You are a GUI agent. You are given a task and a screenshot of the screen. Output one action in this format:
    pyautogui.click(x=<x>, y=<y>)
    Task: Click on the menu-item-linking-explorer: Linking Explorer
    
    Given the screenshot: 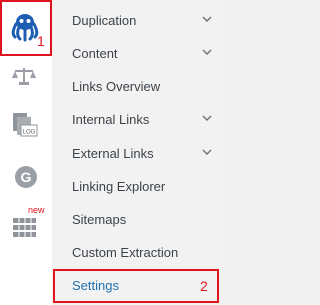 What is the action you would take?
    pyautogui.click(x=136, y=186)
    